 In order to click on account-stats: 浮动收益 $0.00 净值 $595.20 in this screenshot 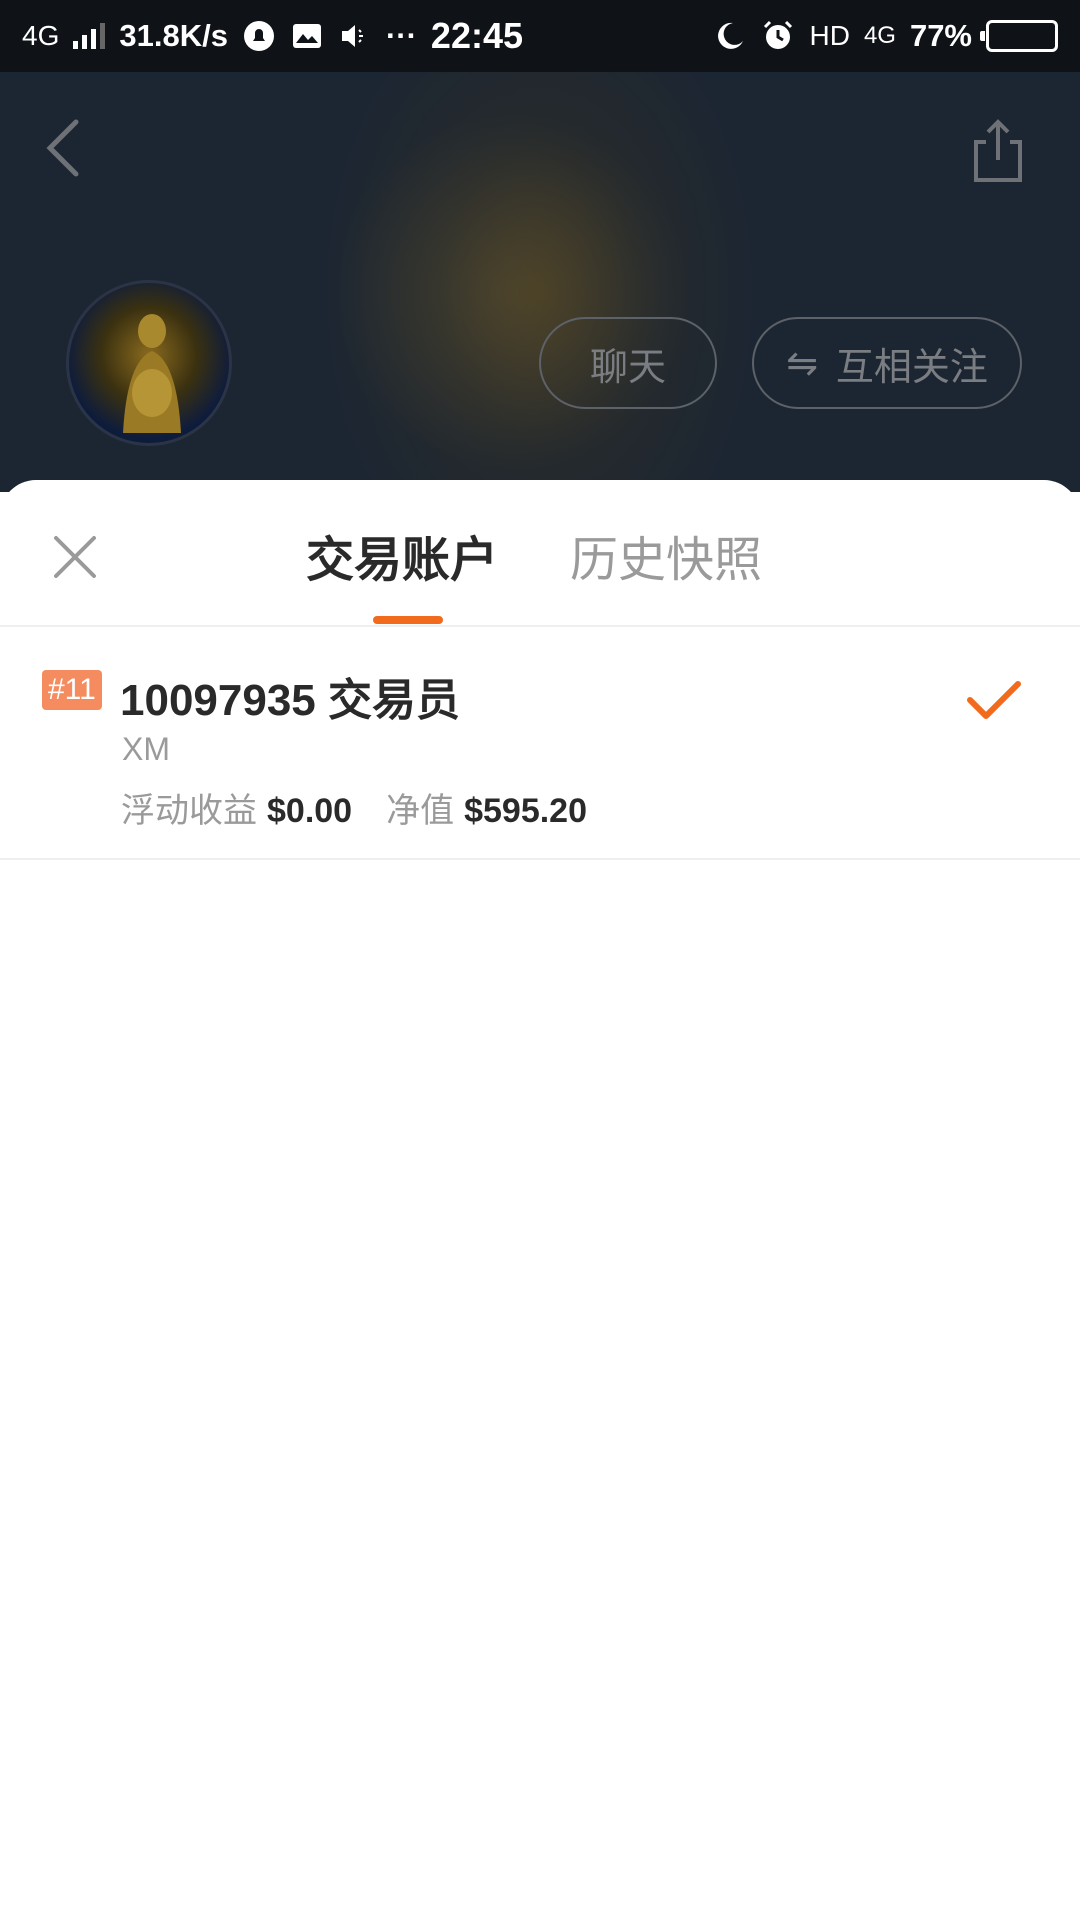, I will do `click(354, 807)`.